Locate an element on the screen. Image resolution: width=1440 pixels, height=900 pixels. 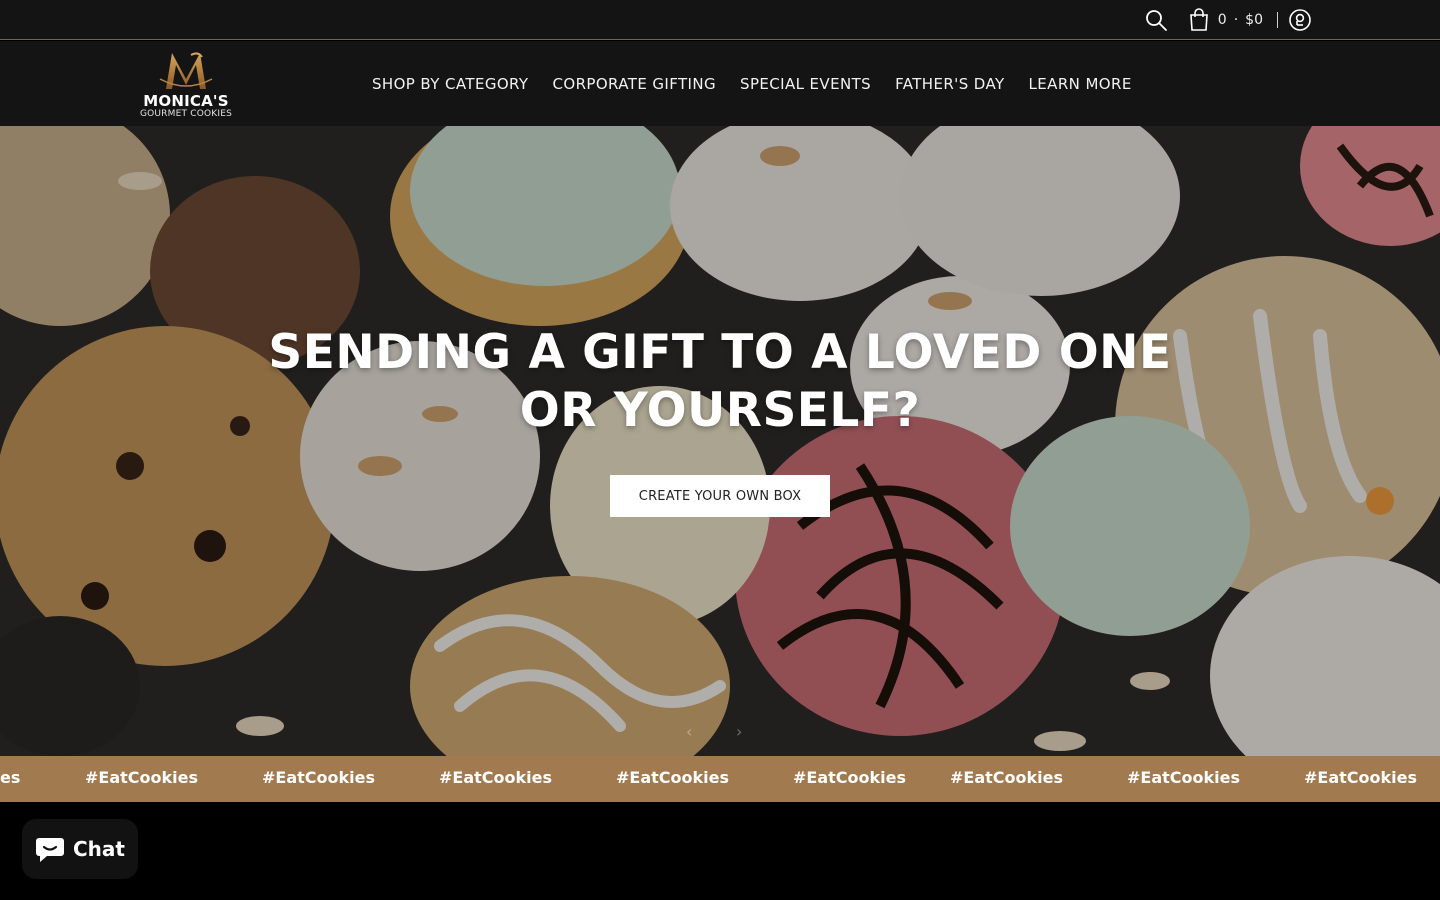
cart-count: 0 is located at coordinates (1222, 20).